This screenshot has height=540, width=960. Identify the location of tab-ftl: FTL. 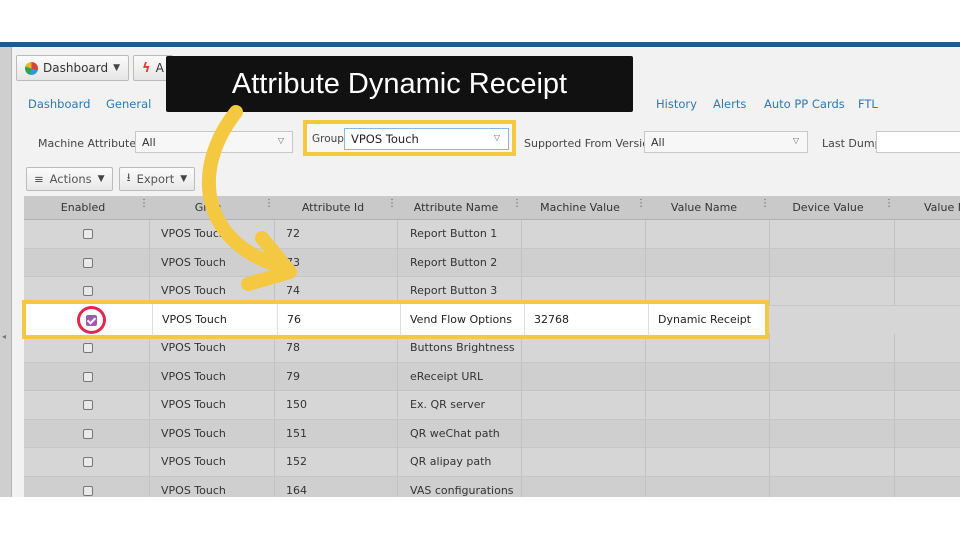
(868, 104).